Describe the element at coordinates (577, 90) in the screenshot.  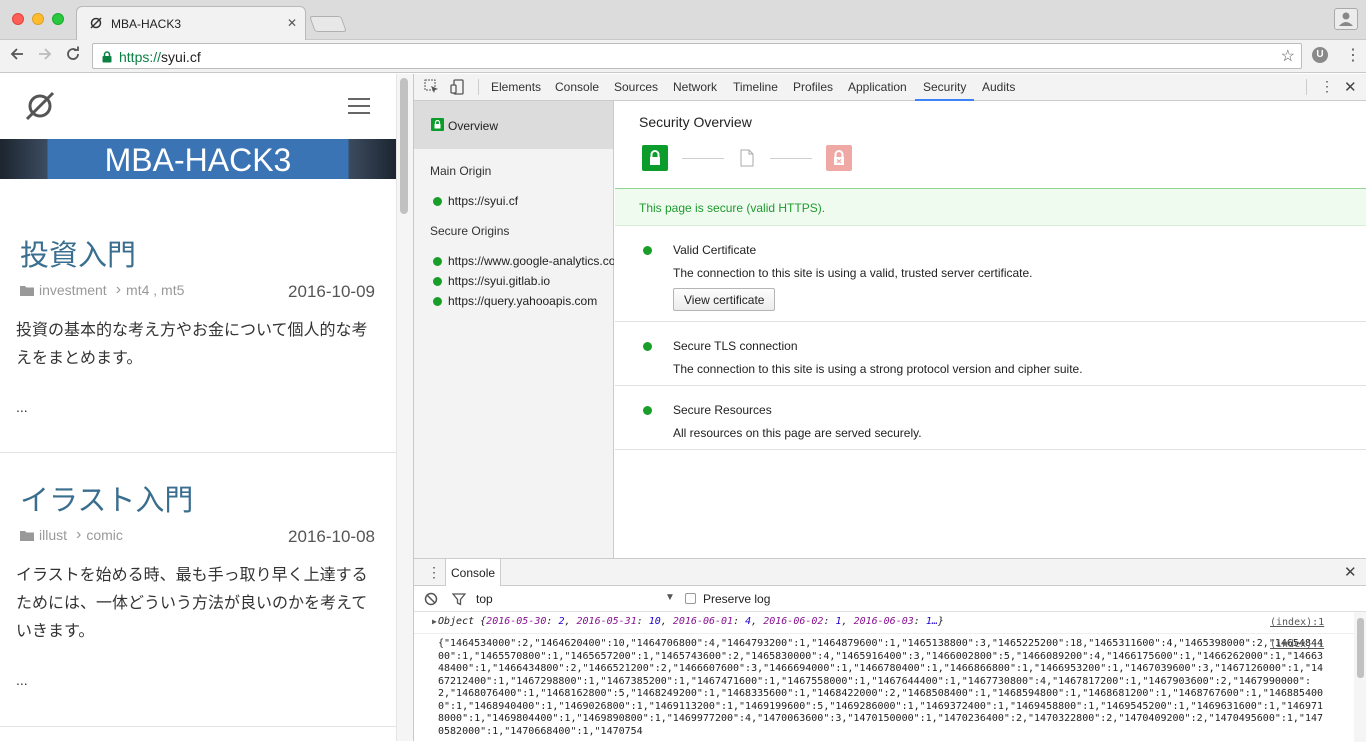
I see `tab-console: Console` at that location.